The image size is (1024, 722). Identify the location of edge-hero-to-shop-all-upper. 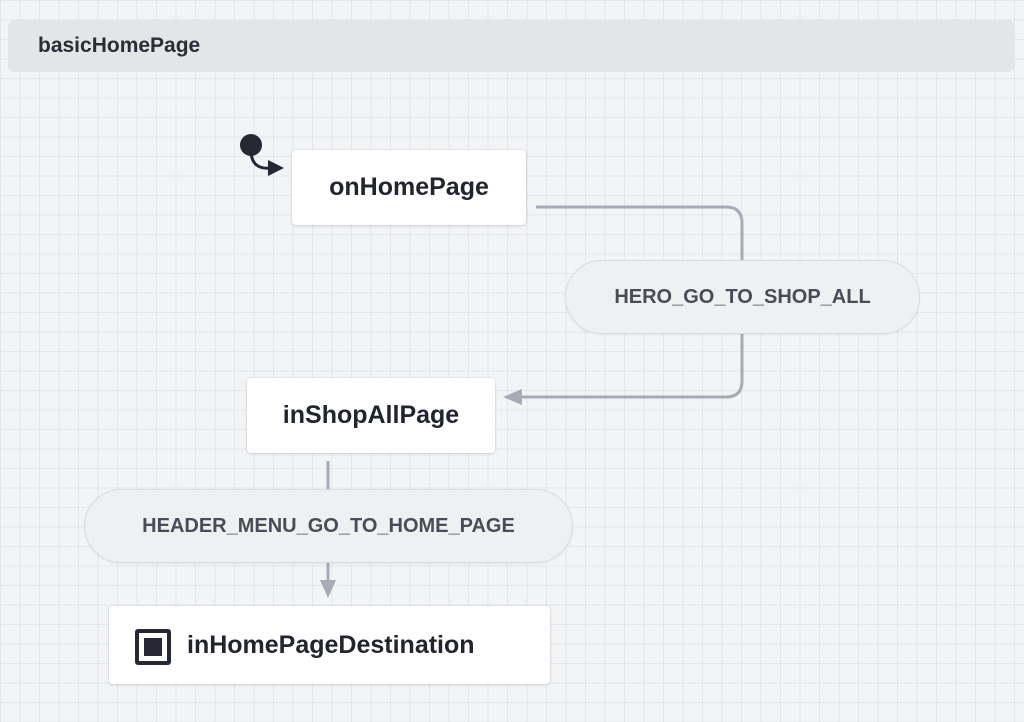
(640, 233).